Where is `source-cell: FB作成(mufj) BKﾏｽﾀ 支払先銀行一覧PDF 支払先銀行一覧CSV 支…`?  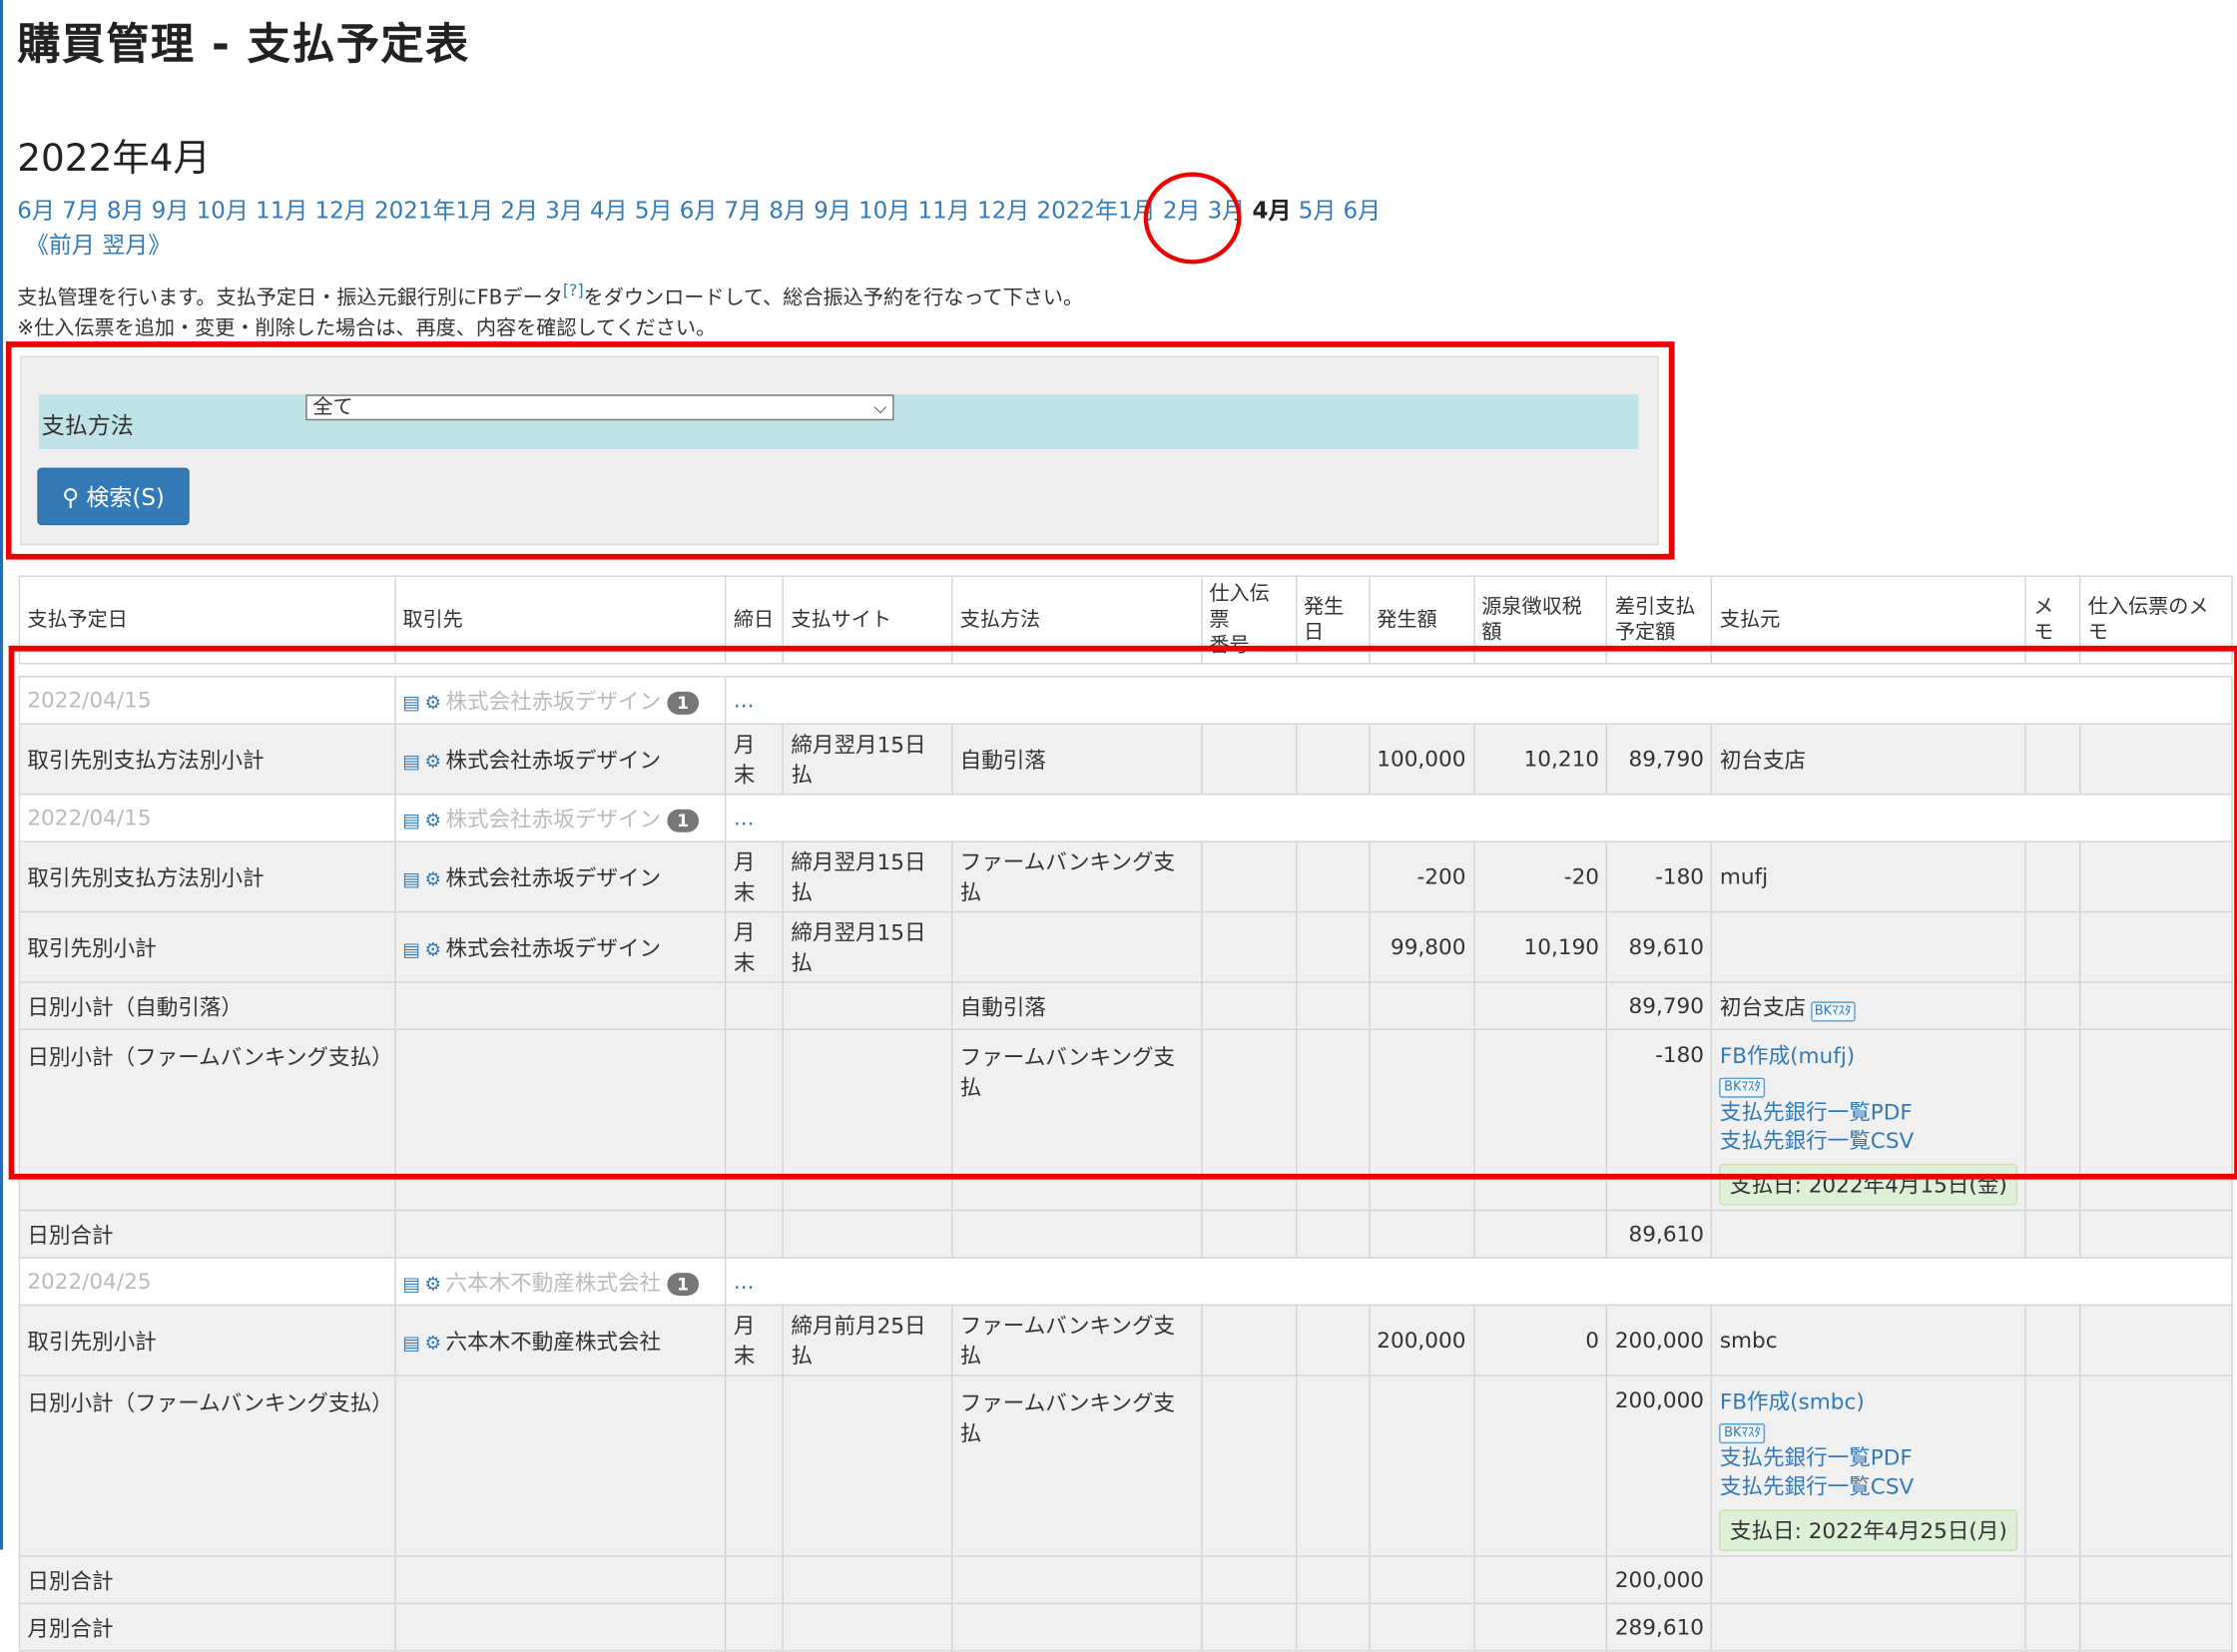
source-cell: FB作成(mufj) BKﾏｽﾀ 支払先銀行一覧PDF 支払先銀行一覧CSV 支… is located at coordinates (1869, 1120).